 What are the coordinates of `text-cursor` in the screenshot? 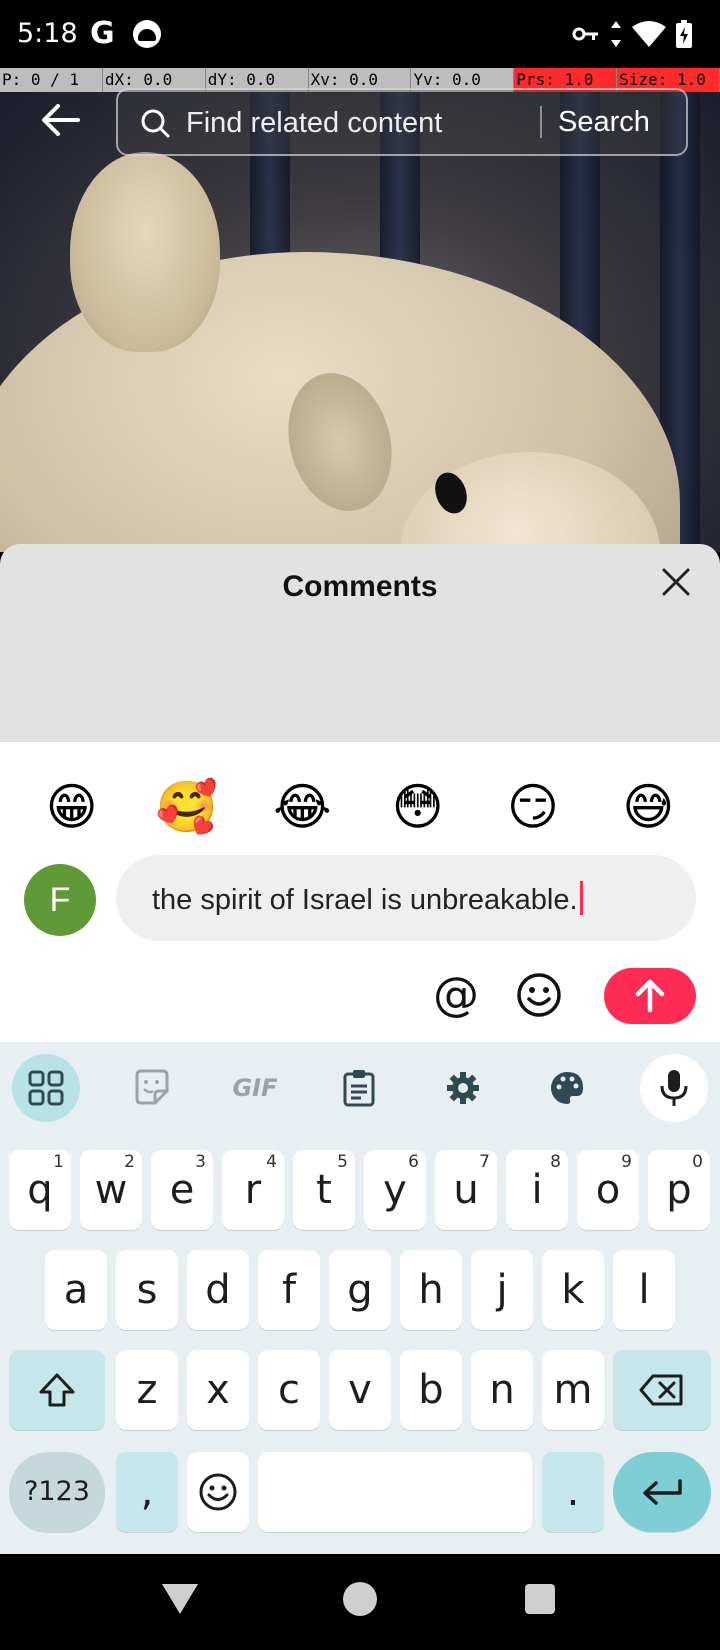 It's located at (581, 898).